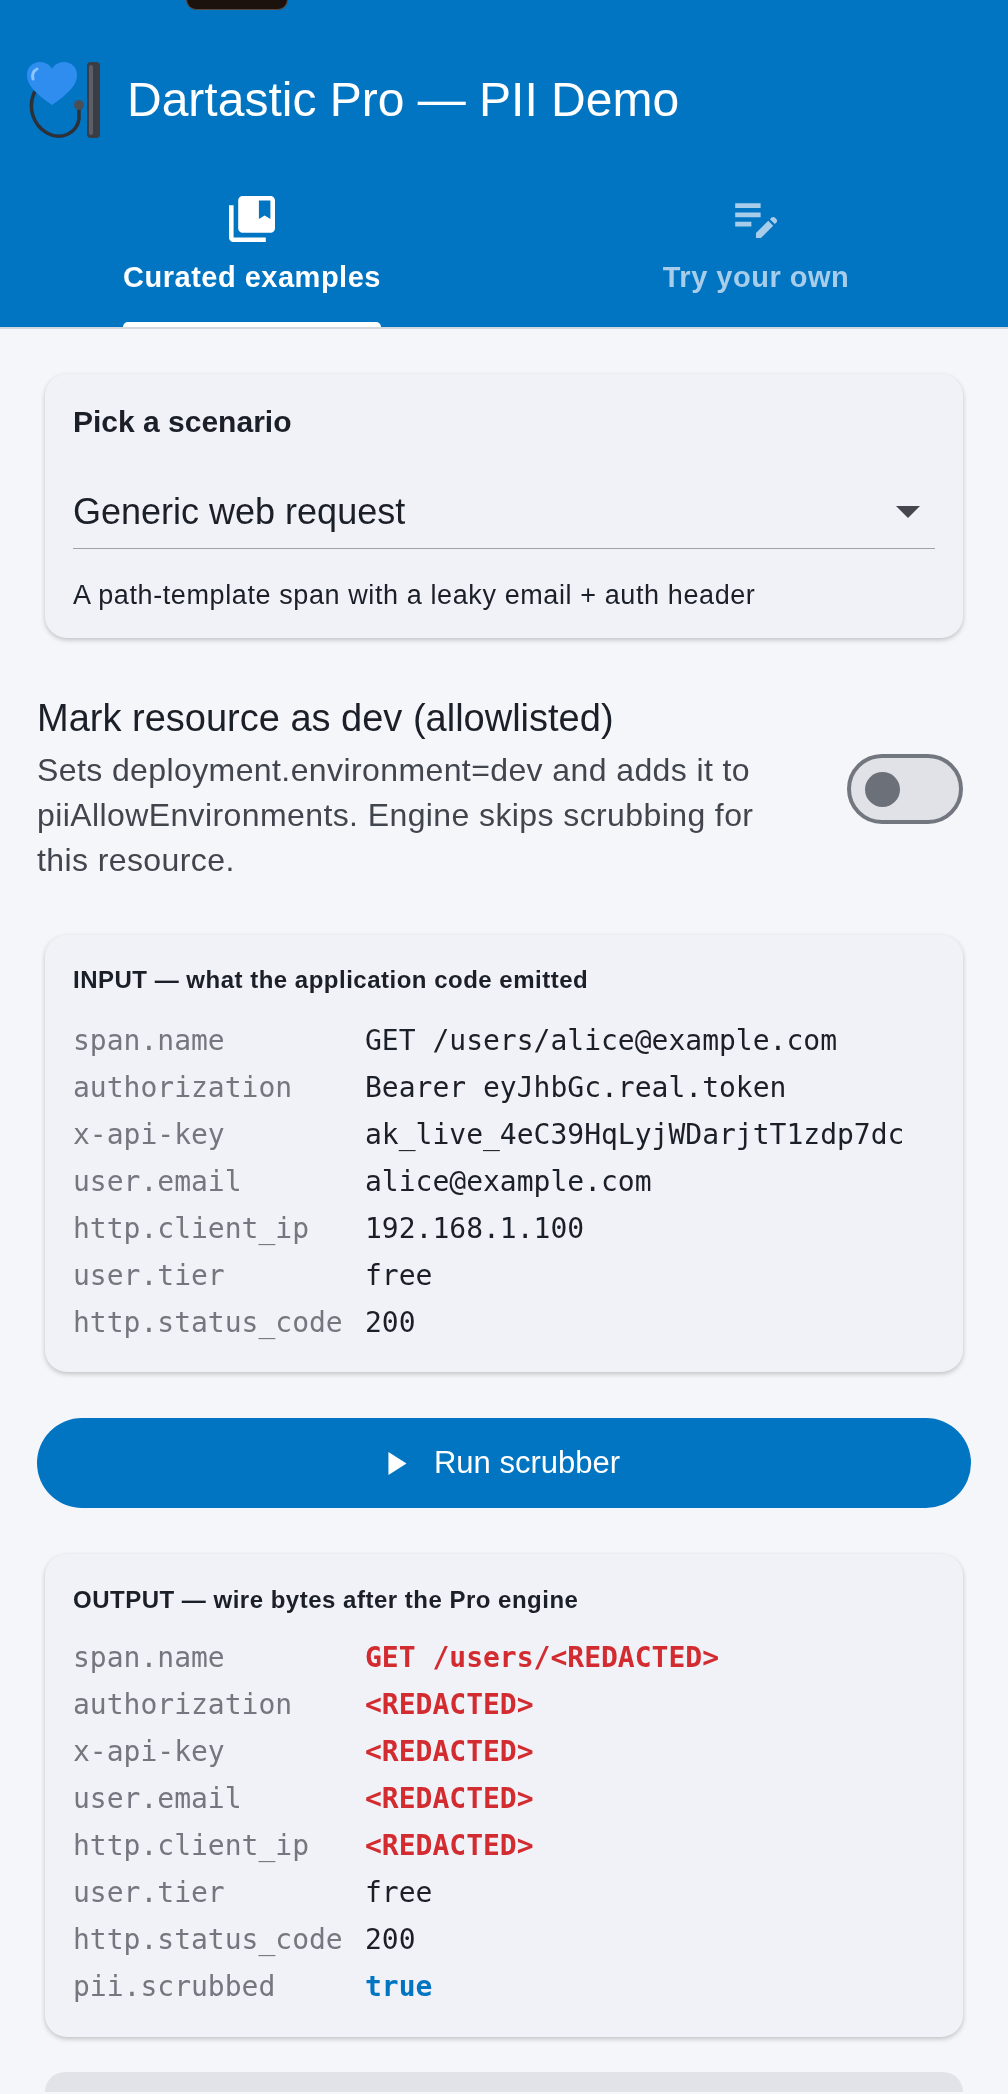 The height and width of the screenshot is (2094, 1008). I want to click on attribute-value: ak_live_4eC39HqLyjWDarjtT1zdp7dc, so click(635, 1134).